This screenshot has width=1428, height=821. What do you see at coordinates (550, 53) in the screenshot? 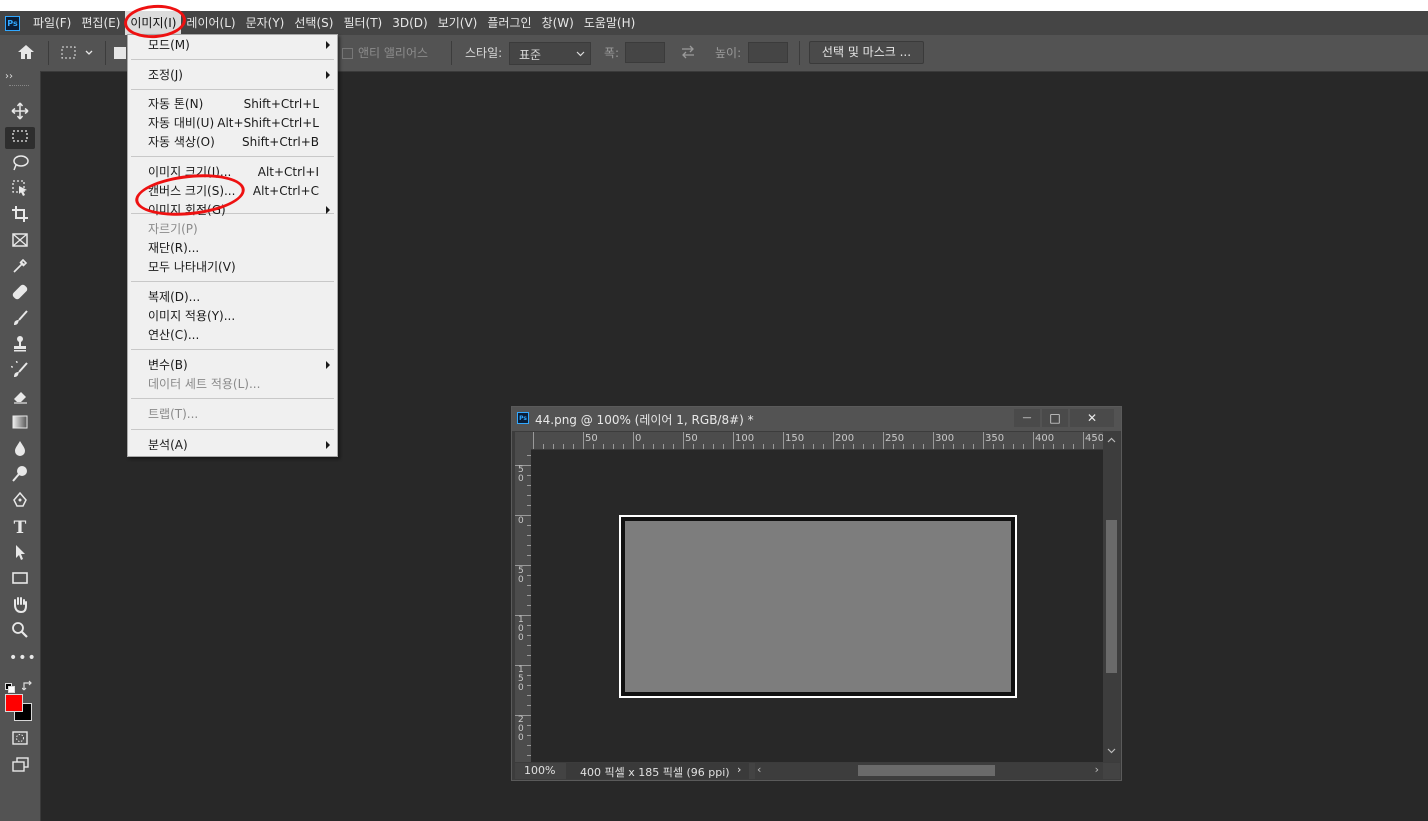
I see `style-select: 표준` at bounding box center [550, 53].